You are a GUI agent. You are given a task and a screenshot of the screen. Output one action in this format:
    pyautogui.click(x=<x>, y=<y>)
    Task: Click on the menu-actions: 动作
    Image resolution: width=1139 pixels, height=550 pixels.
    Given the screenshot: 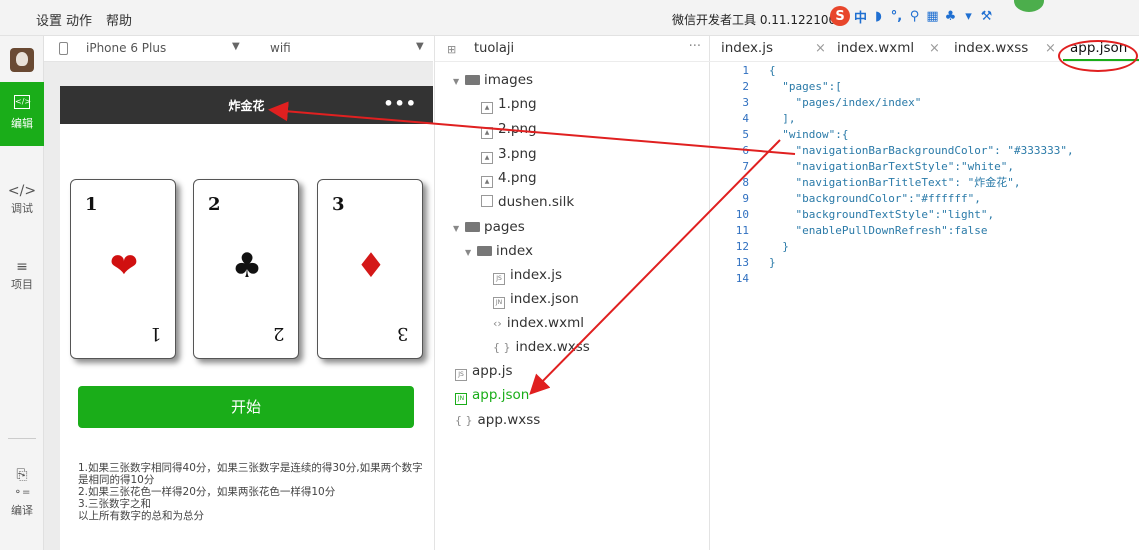 What is the action you would take?
    pyautogui.click(x=79, y=19)
    